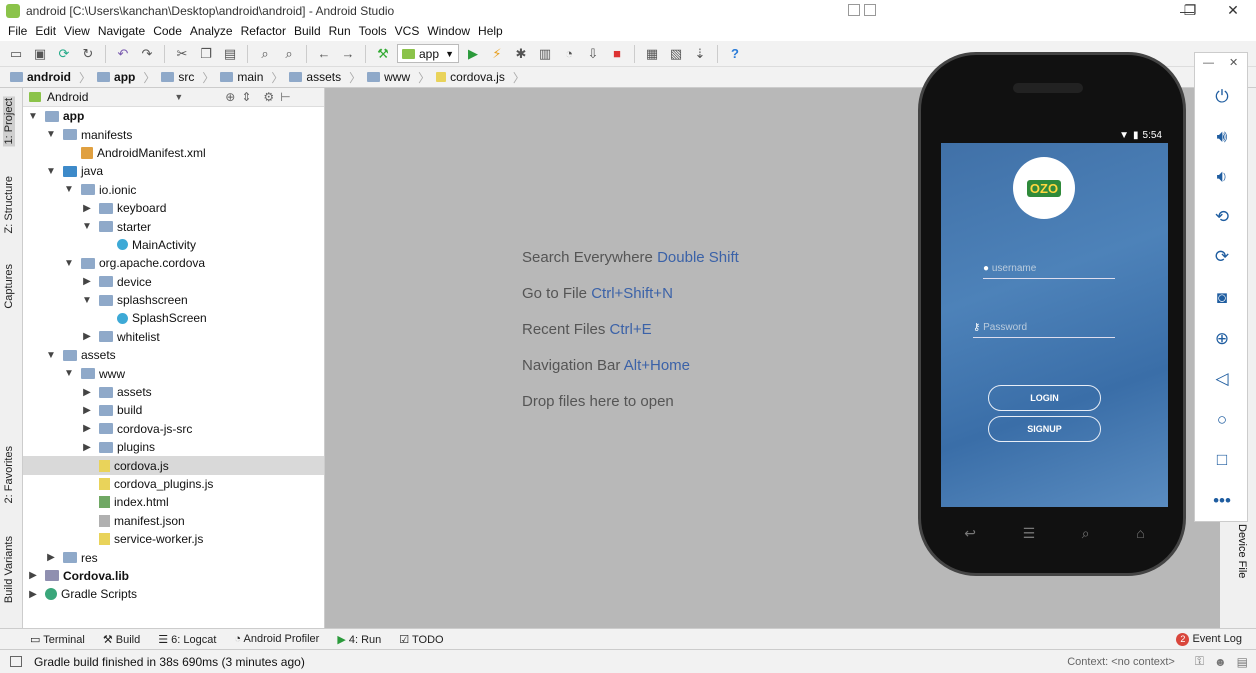  I want to click on gear-icon: ⚙, so click(268, 97).